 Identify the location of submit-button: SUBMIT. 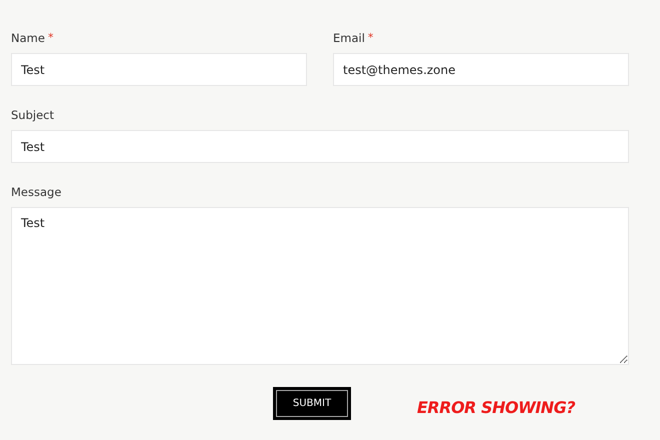
(312, 403).